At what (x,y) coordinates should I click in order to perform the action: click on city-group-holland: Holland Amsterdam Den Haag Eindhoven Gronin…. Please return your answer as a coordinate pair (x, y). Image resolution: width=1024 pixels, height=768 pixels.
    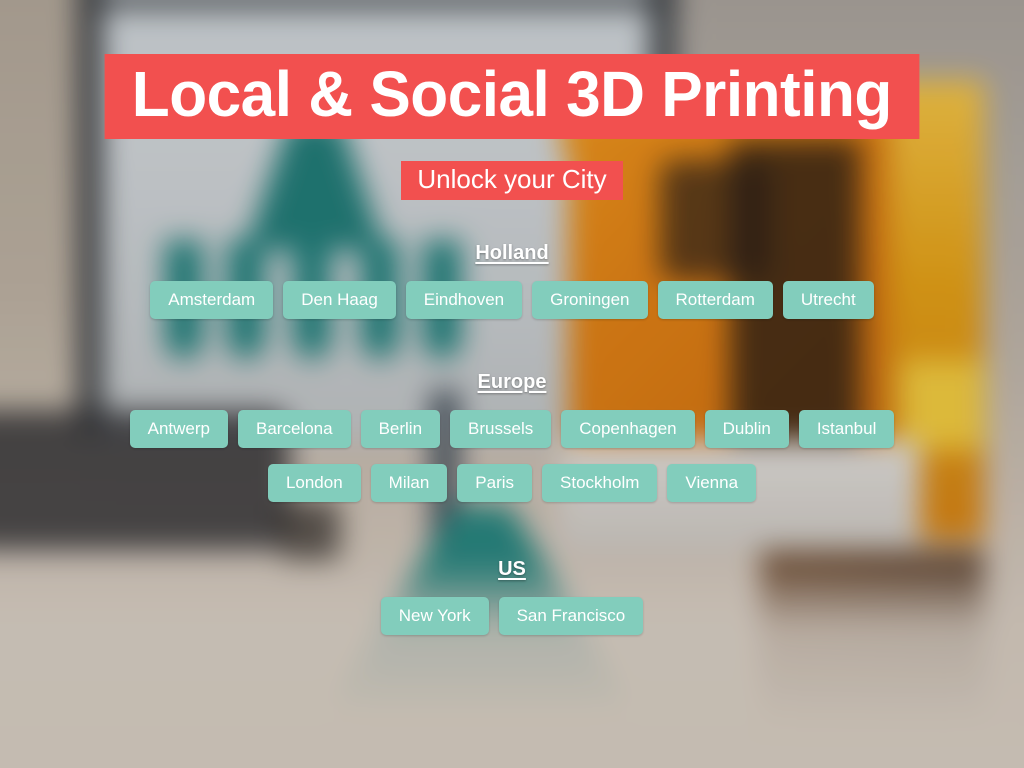
    Looking at the image, I should click on (512, 281).